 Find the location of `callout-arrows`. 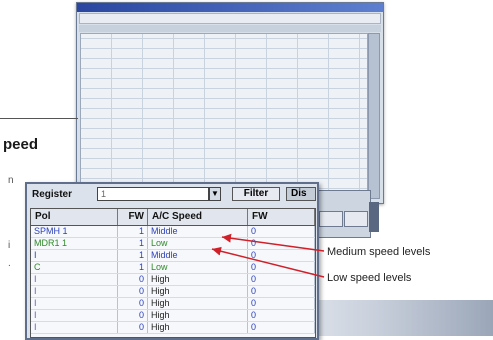

callout-arrows is located at coordinates (268, 255).